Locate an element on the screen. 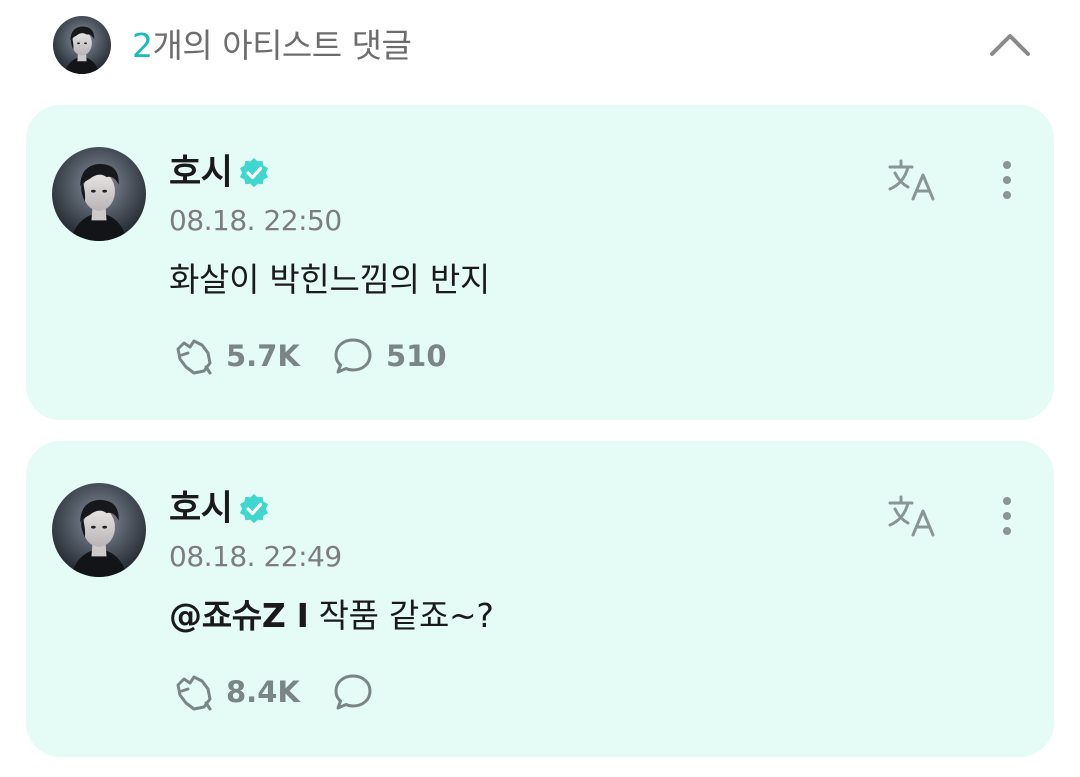 The height and width of the screenshot is (777, 1080). reply-button: 510 is located at coordinates (389, 356).